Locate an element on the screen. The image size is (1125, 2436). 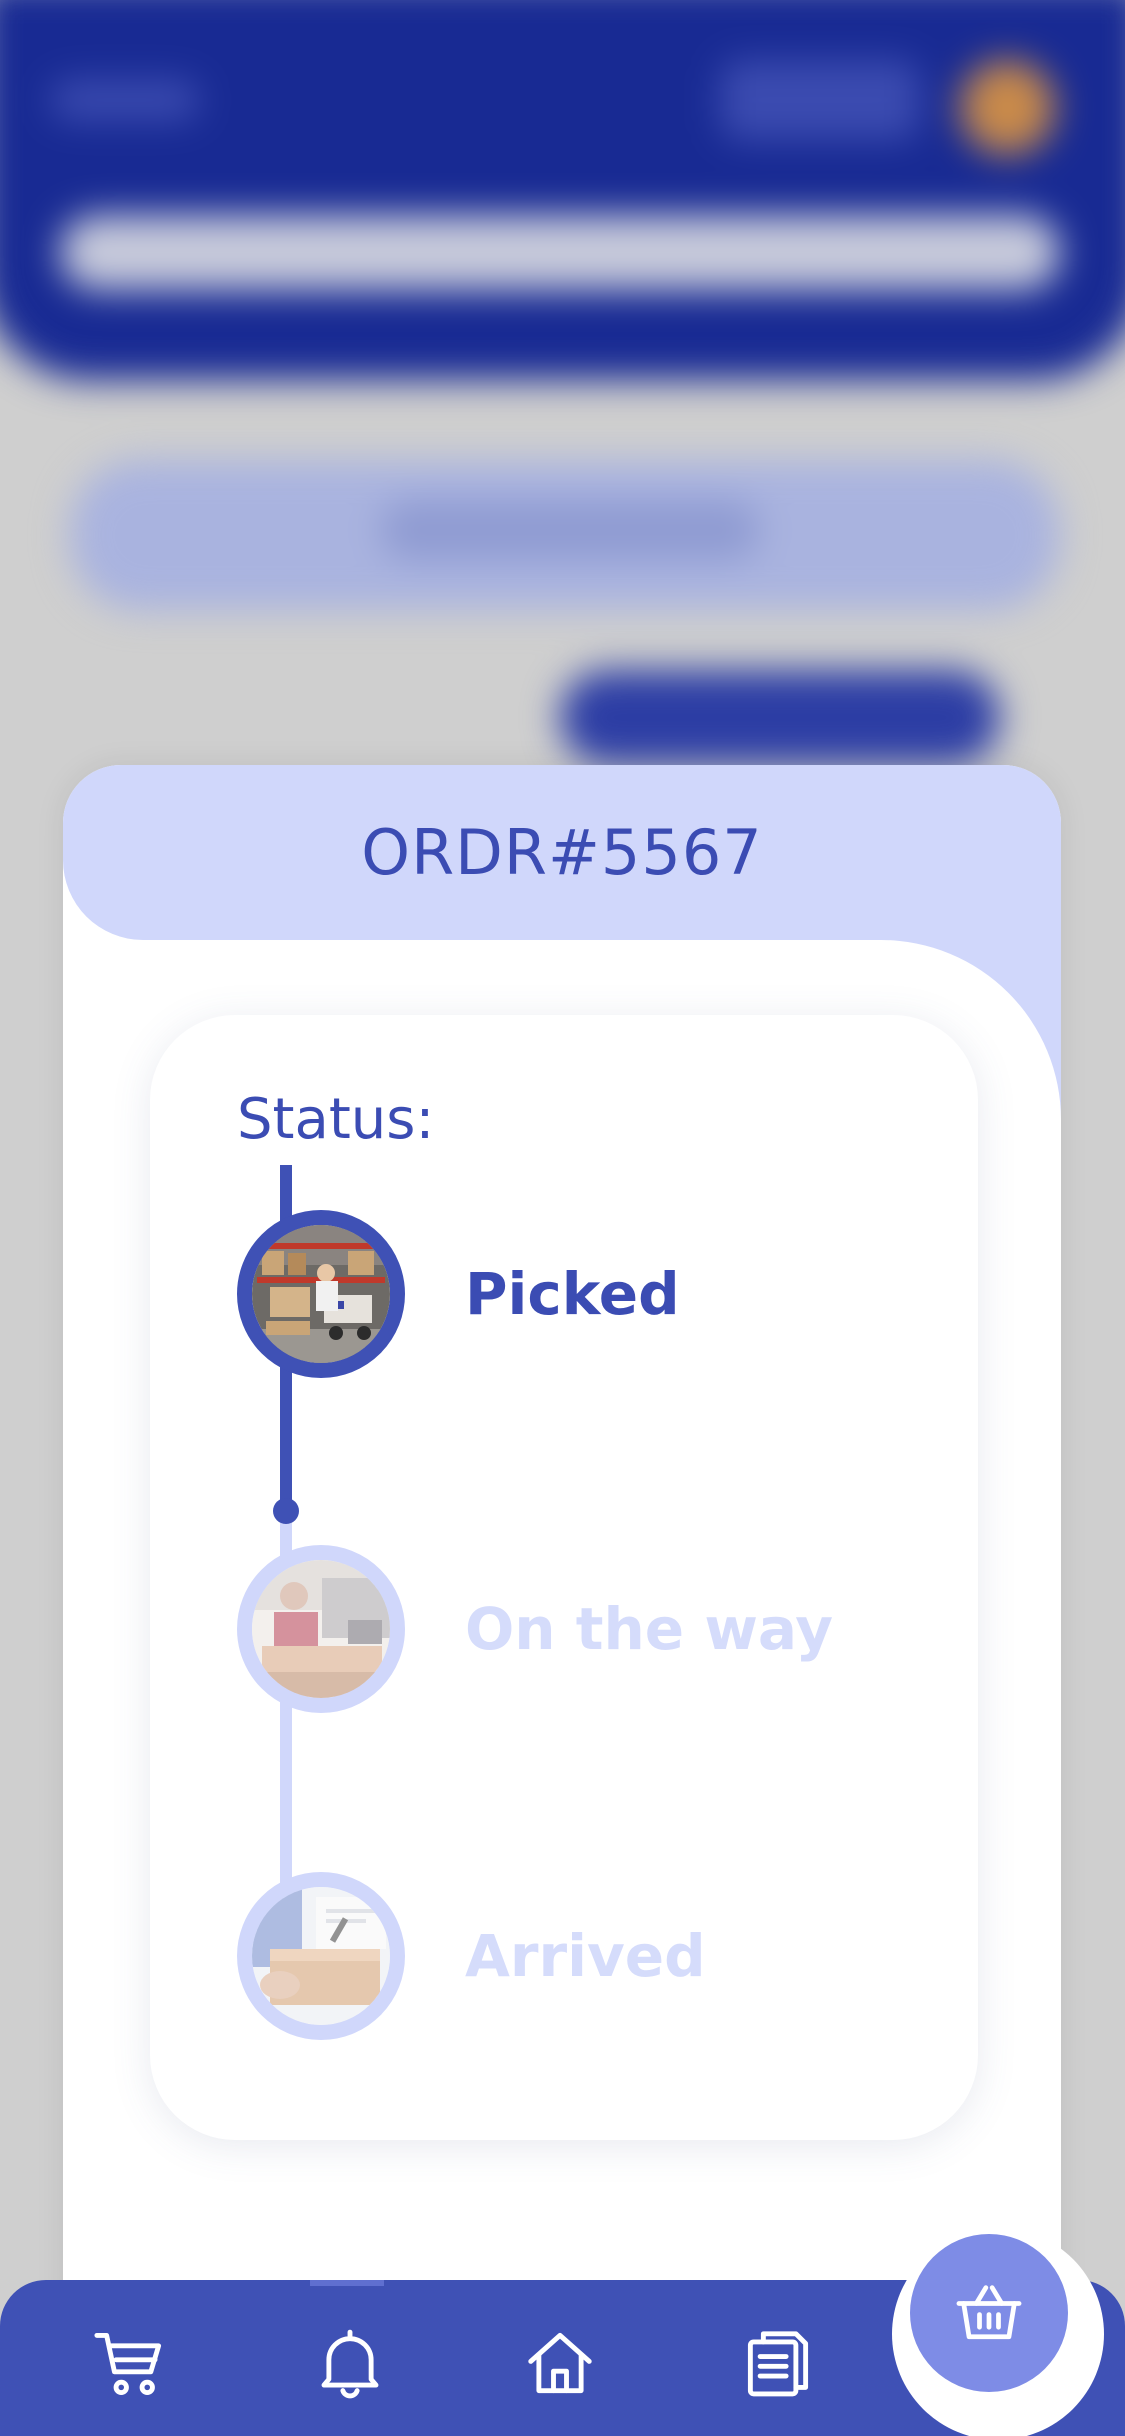
nav-home-button is located at coordinates (560, 2363).